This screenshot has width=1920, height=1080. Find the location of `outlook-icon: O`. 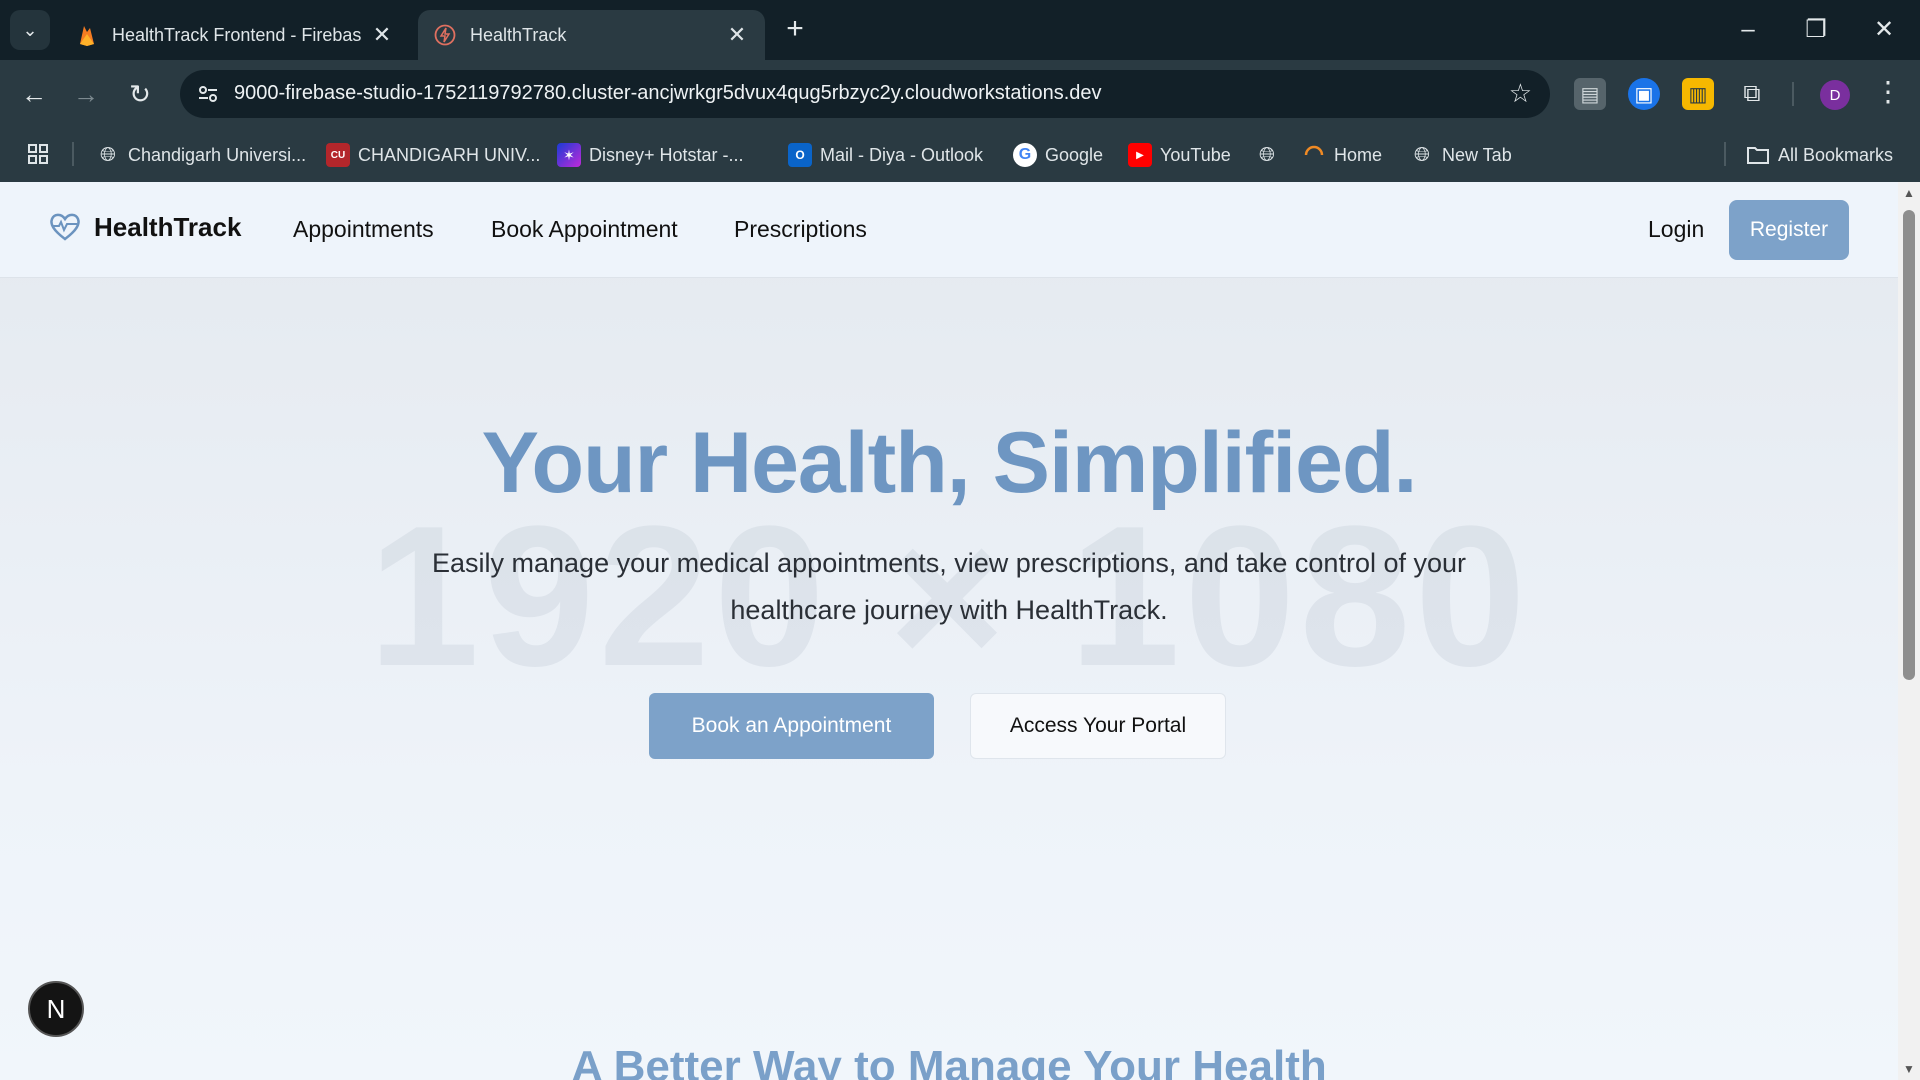

outlook-icon: O is located at coordinates (800, 155).